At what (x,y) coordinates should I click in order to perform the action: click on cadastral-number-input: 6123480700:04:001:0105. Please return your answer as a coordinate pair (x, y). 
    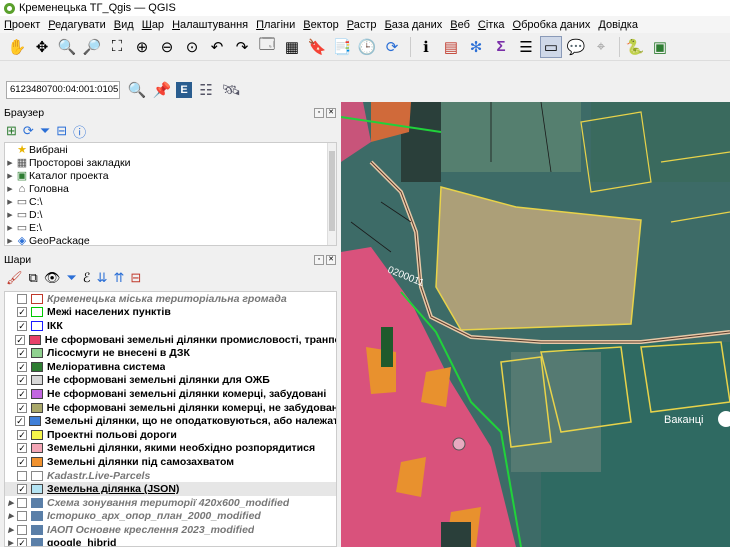
    Looking at the image, I should click on (63, 90).